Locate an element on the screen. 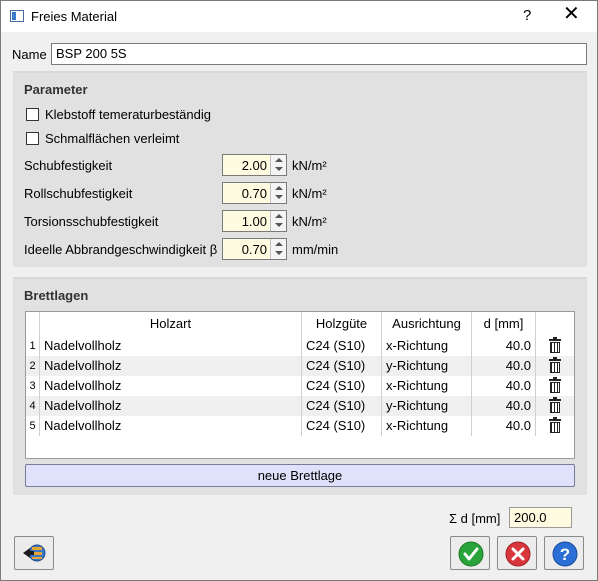 This screenshot has width=598, height=581. import-icon is located at coordinates (34, 553).